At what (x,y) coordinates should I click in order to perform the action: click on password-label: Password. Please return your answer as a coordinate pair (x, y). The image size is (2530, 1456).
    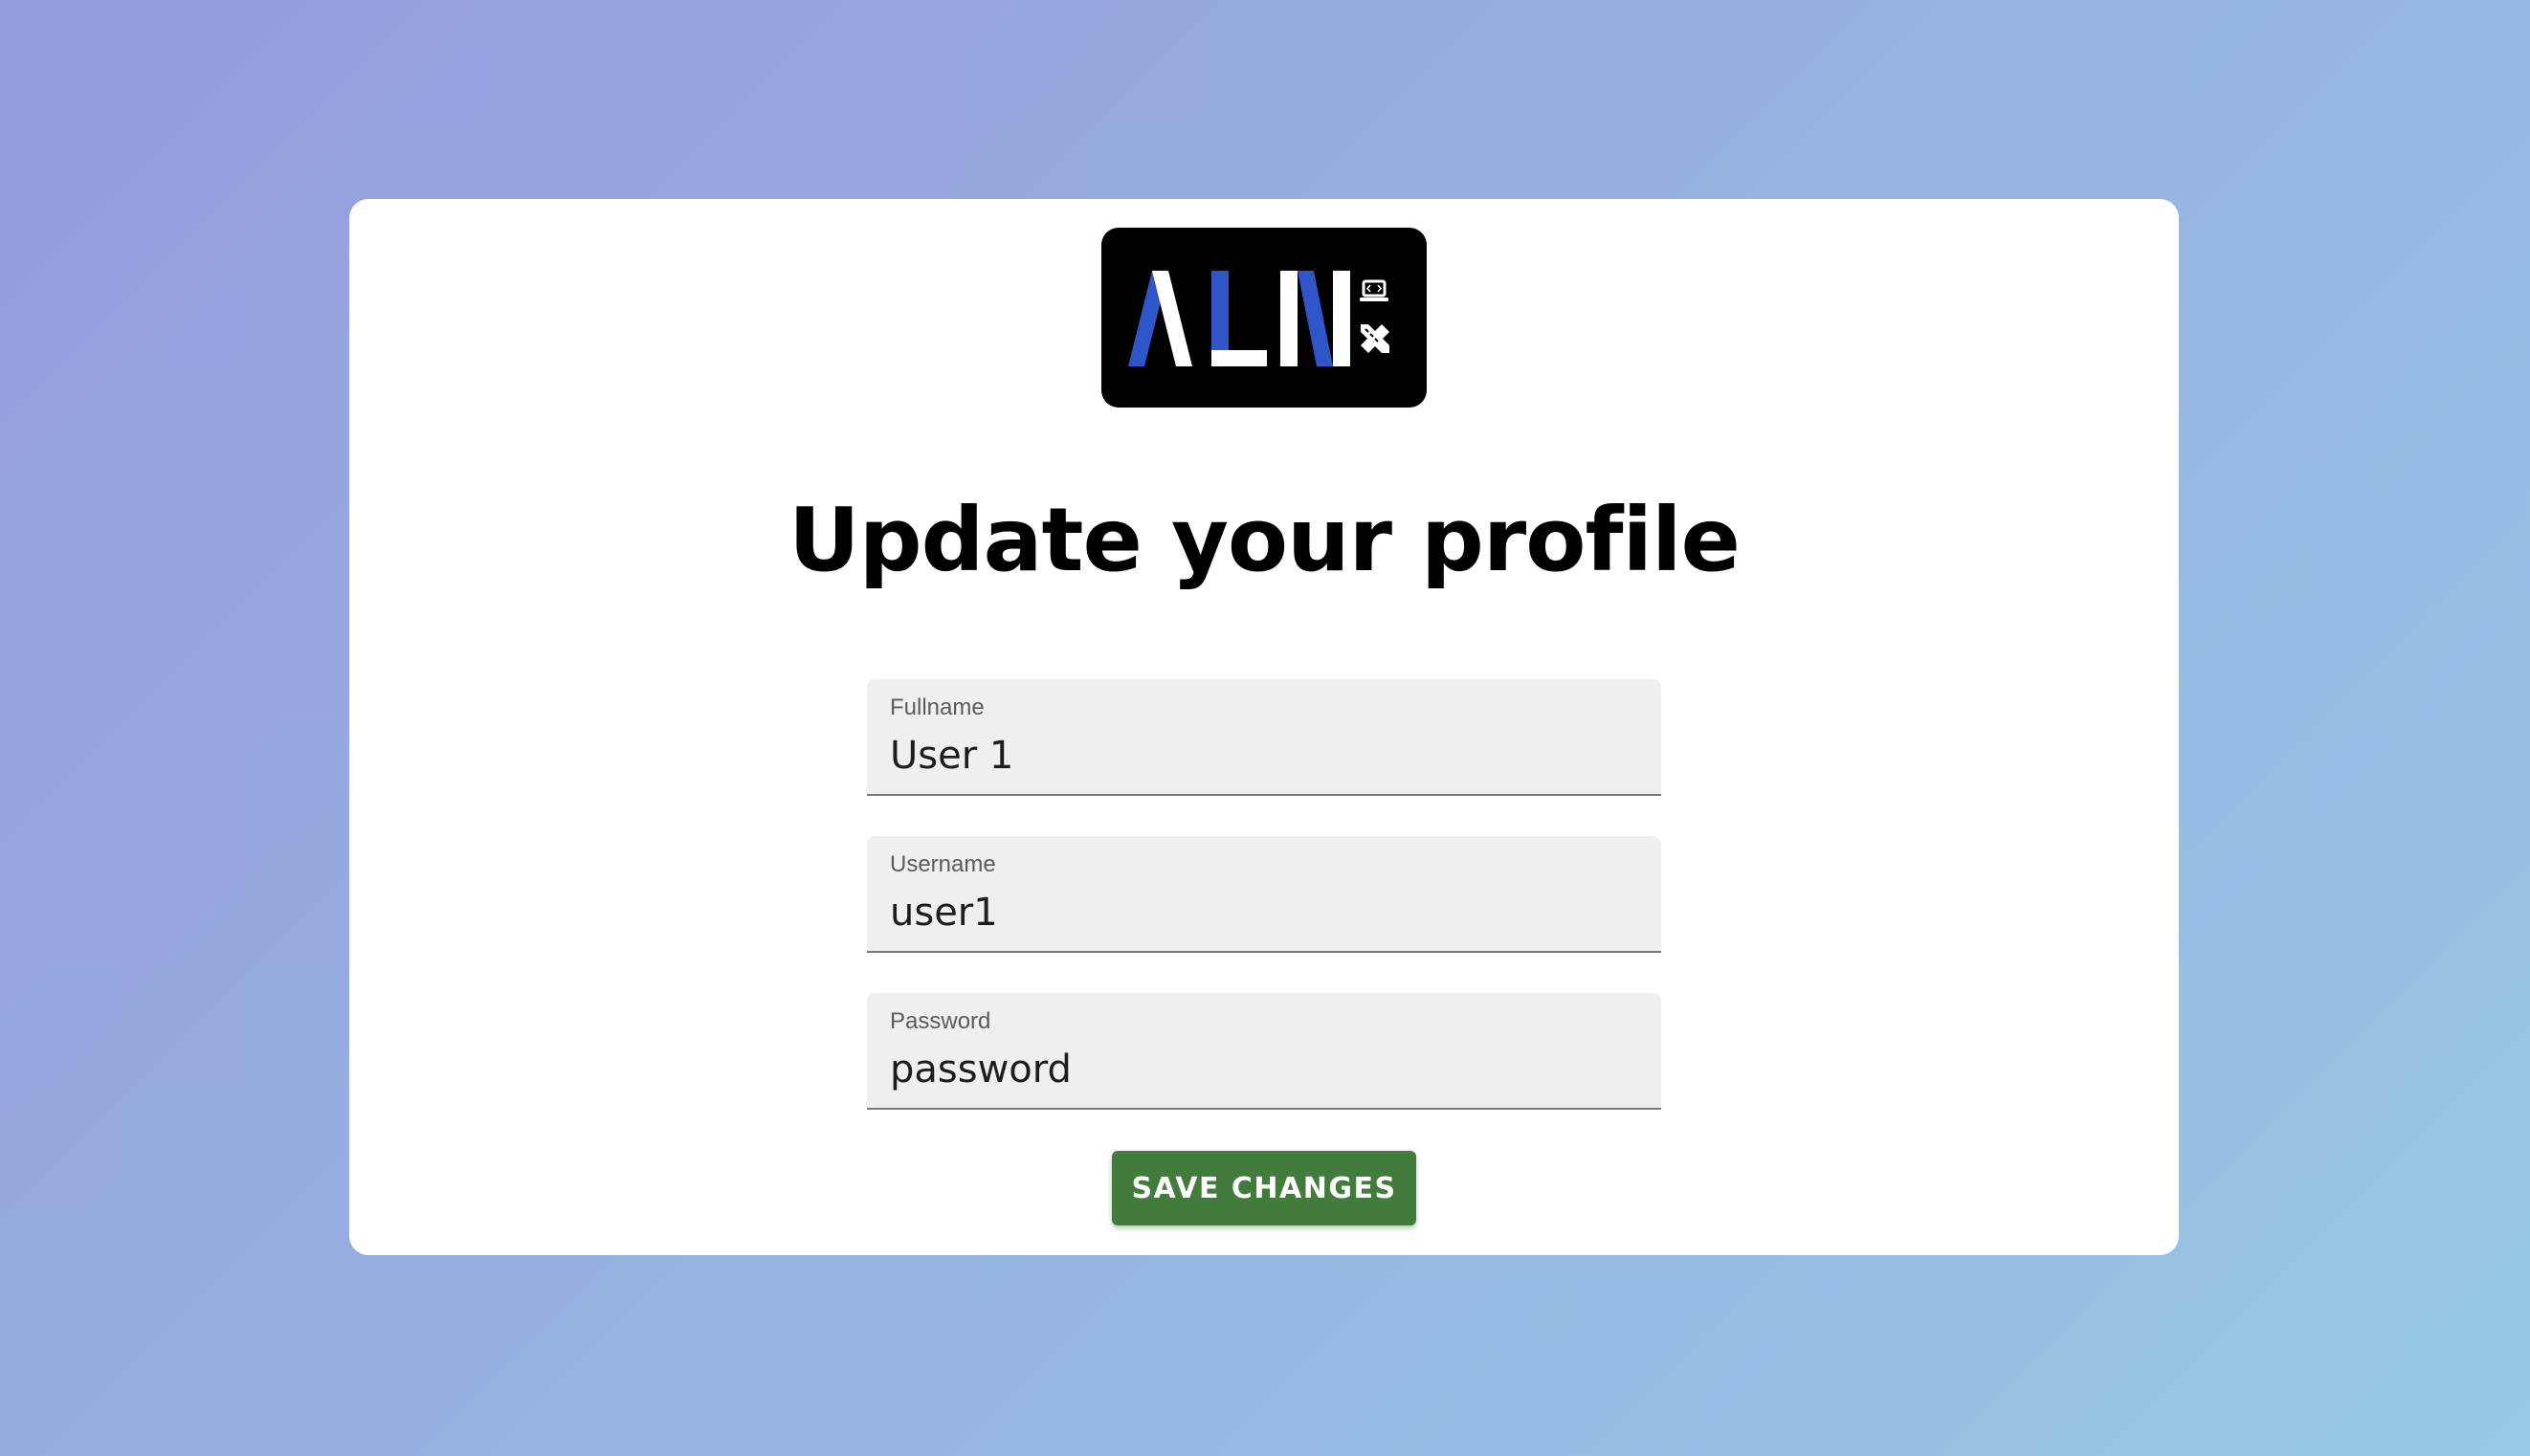
    Looking at the image, I should click on (940, 1021).